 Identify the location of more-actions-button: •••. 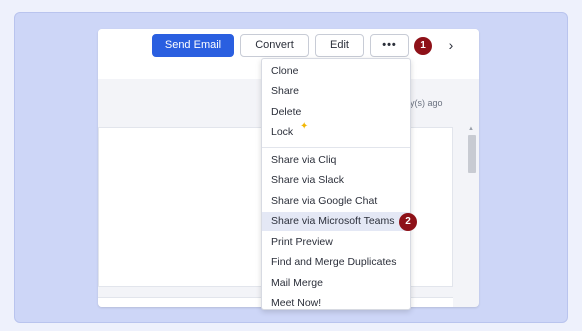
(389, 45).